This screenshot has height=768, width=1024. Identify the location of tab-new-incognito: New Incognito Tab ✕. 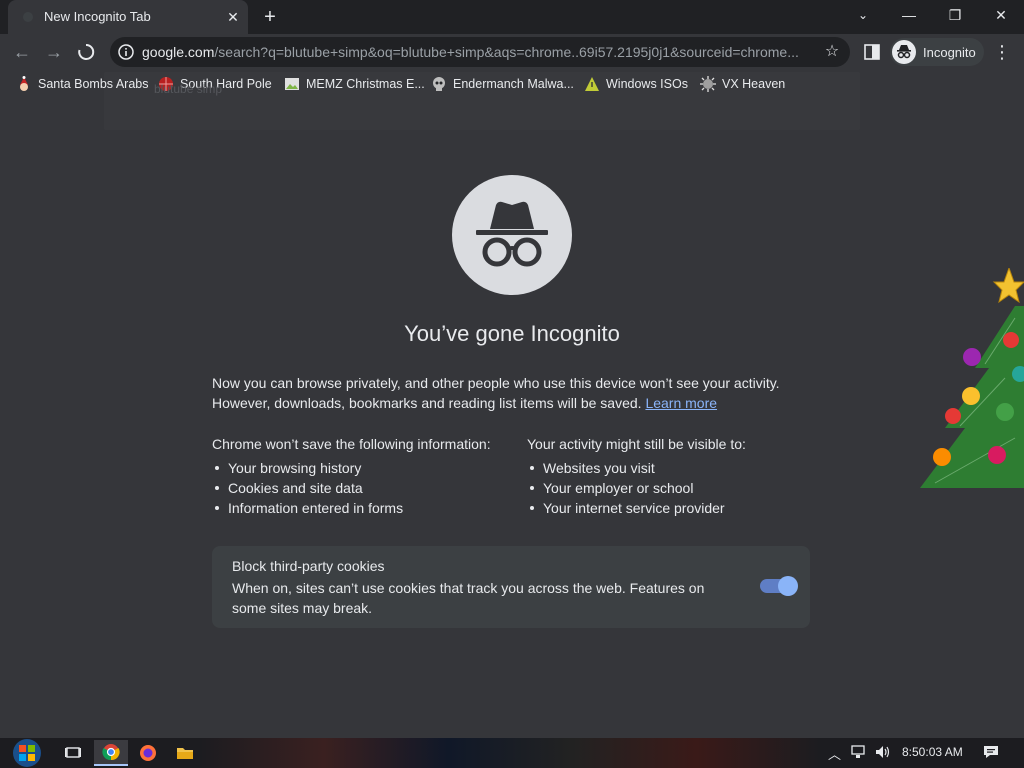
(128, 17).